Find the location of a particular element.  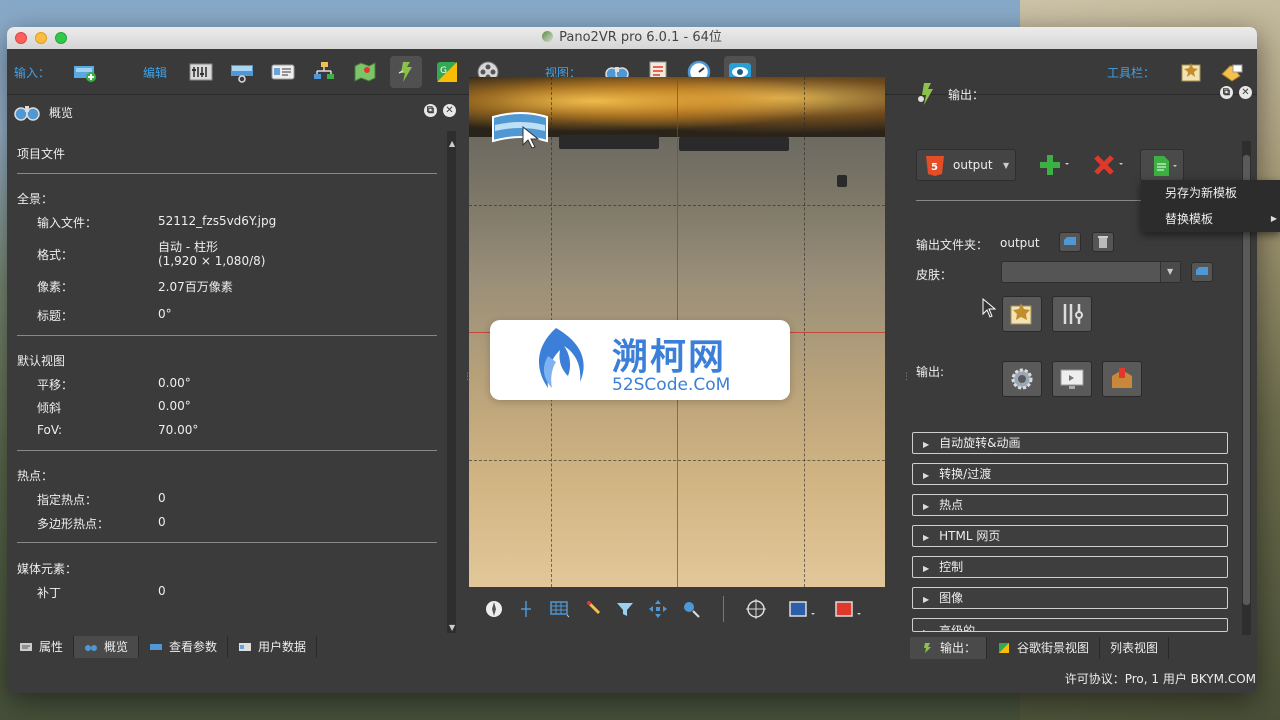

tab-label: 列表视图 is located at coordinates (1134, 648).